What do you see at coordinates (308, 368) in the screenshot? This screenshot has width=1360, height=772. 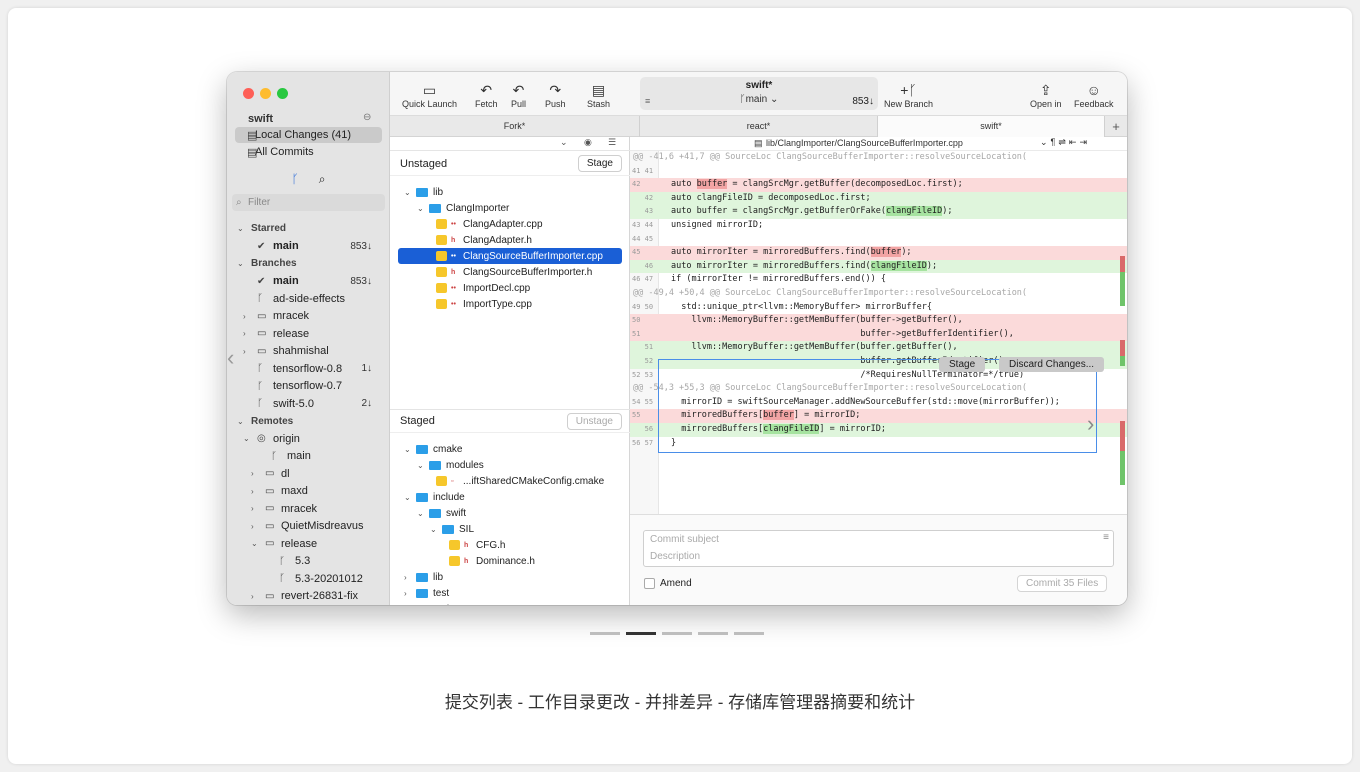 I see `sidebar-tree-item: ᚴ tensorflow-0.8 1↓` at bounding box center [308, 368].